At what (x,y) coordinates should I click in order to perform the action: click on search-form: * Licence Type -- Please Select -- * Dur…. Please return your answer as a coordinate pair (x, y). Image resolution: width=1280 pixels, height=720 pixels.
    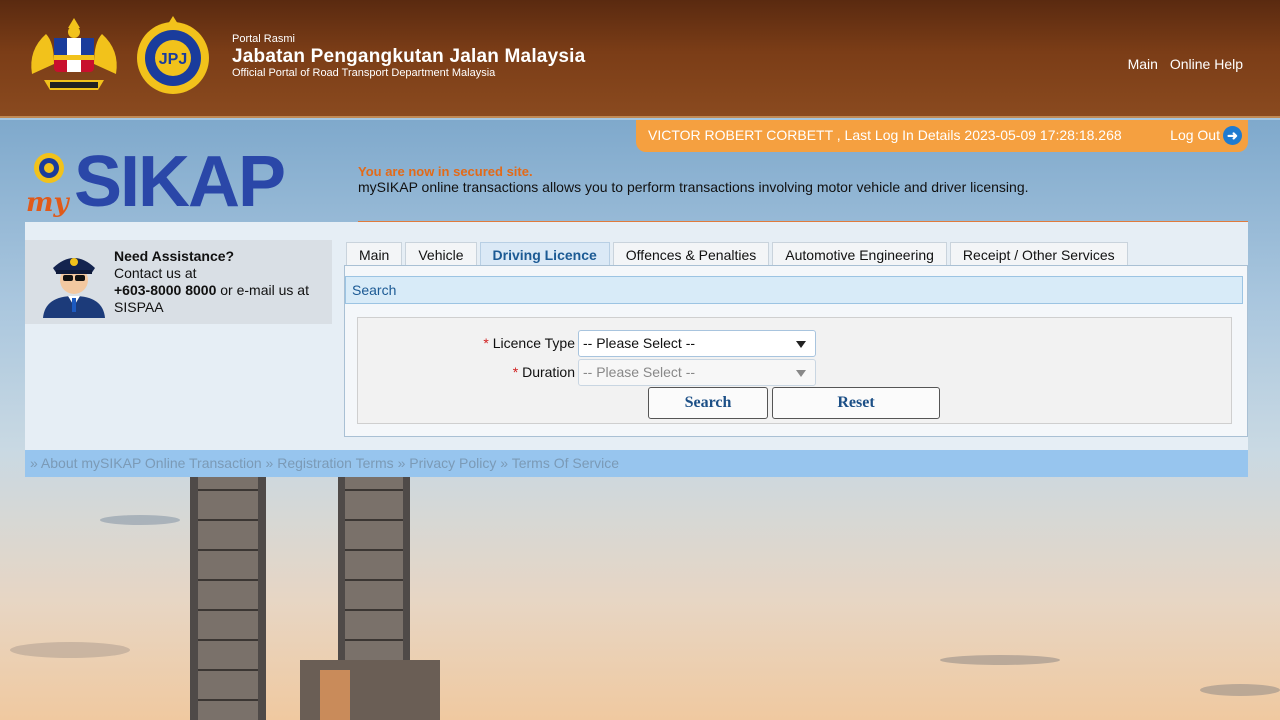
    Looking at the image, I should click on (794, 370).